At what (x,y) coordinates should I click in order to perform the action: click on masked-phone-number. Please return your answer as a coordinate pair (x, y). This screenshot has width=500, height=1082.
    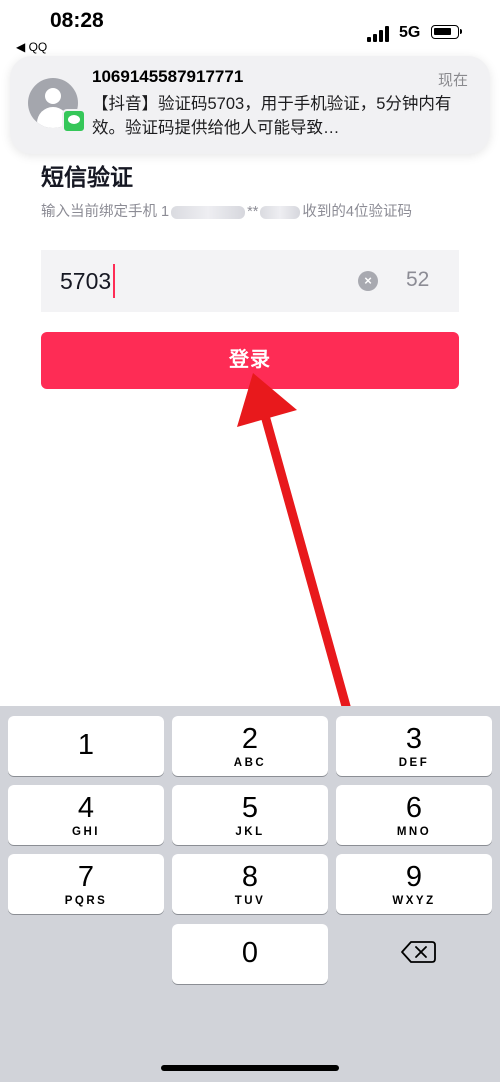
    Looking at the image, I should click on (208, 212).